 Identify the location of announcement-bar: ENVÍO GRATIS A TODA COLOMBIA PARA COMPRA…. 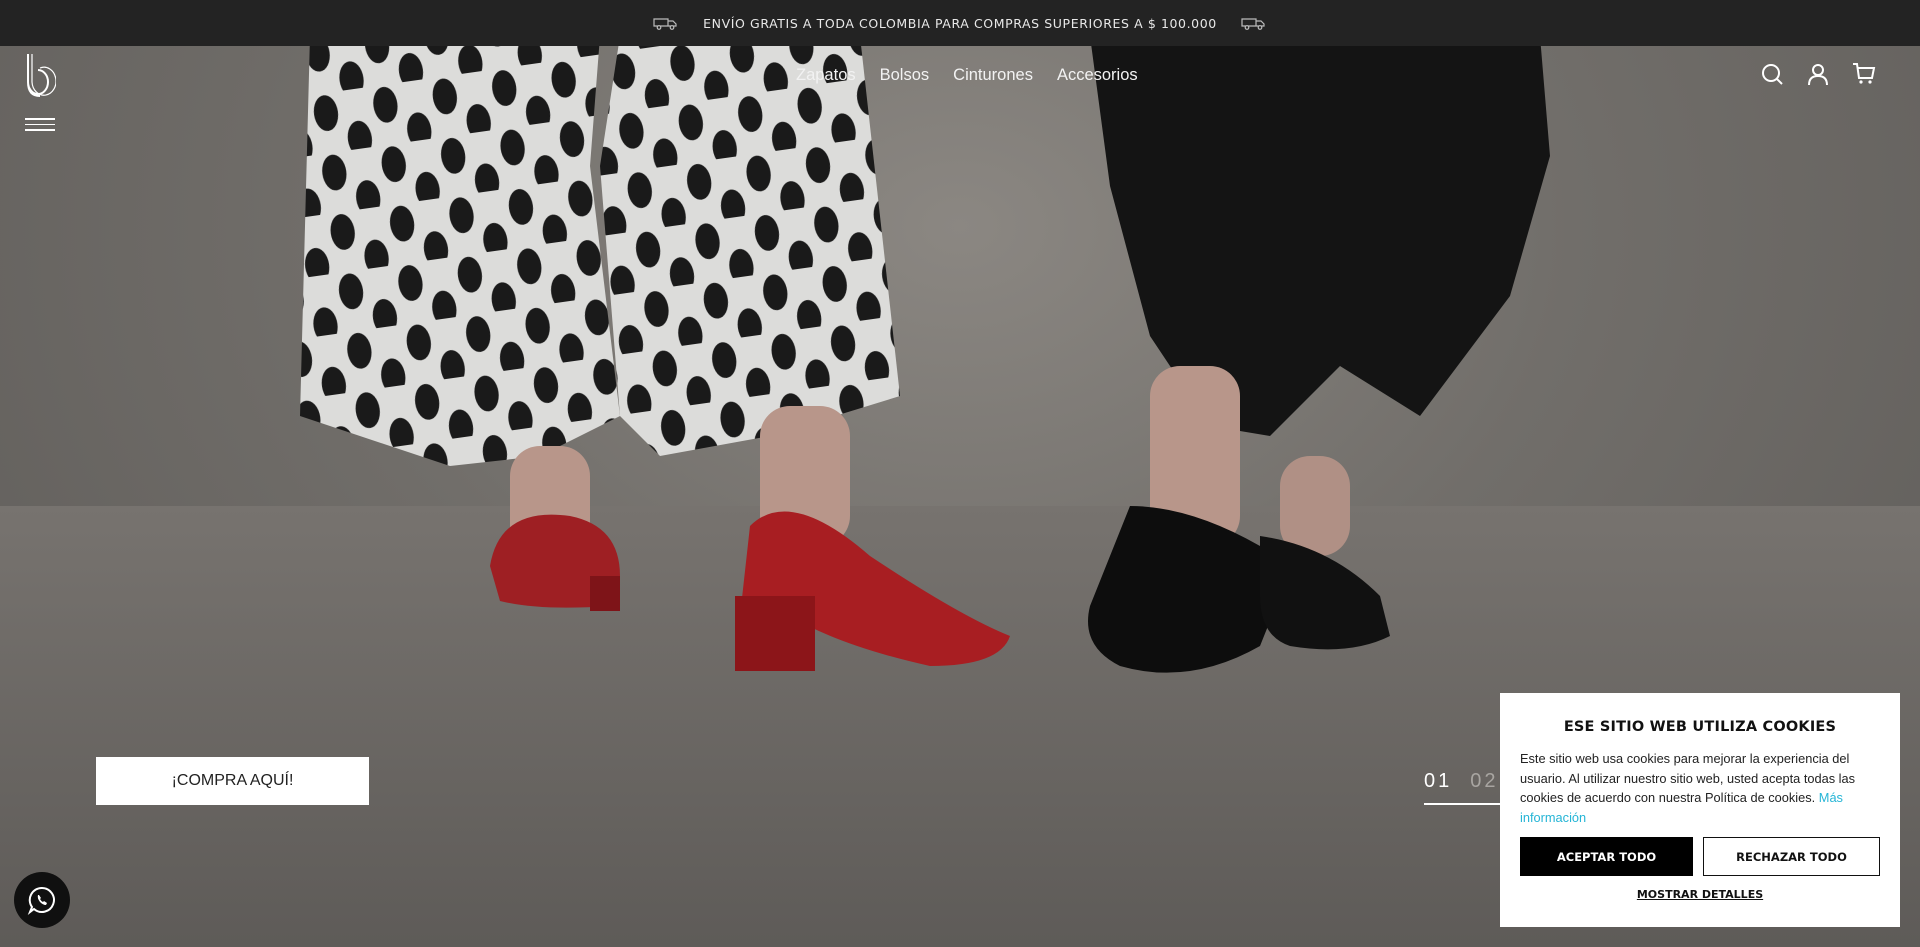
(960, 23).